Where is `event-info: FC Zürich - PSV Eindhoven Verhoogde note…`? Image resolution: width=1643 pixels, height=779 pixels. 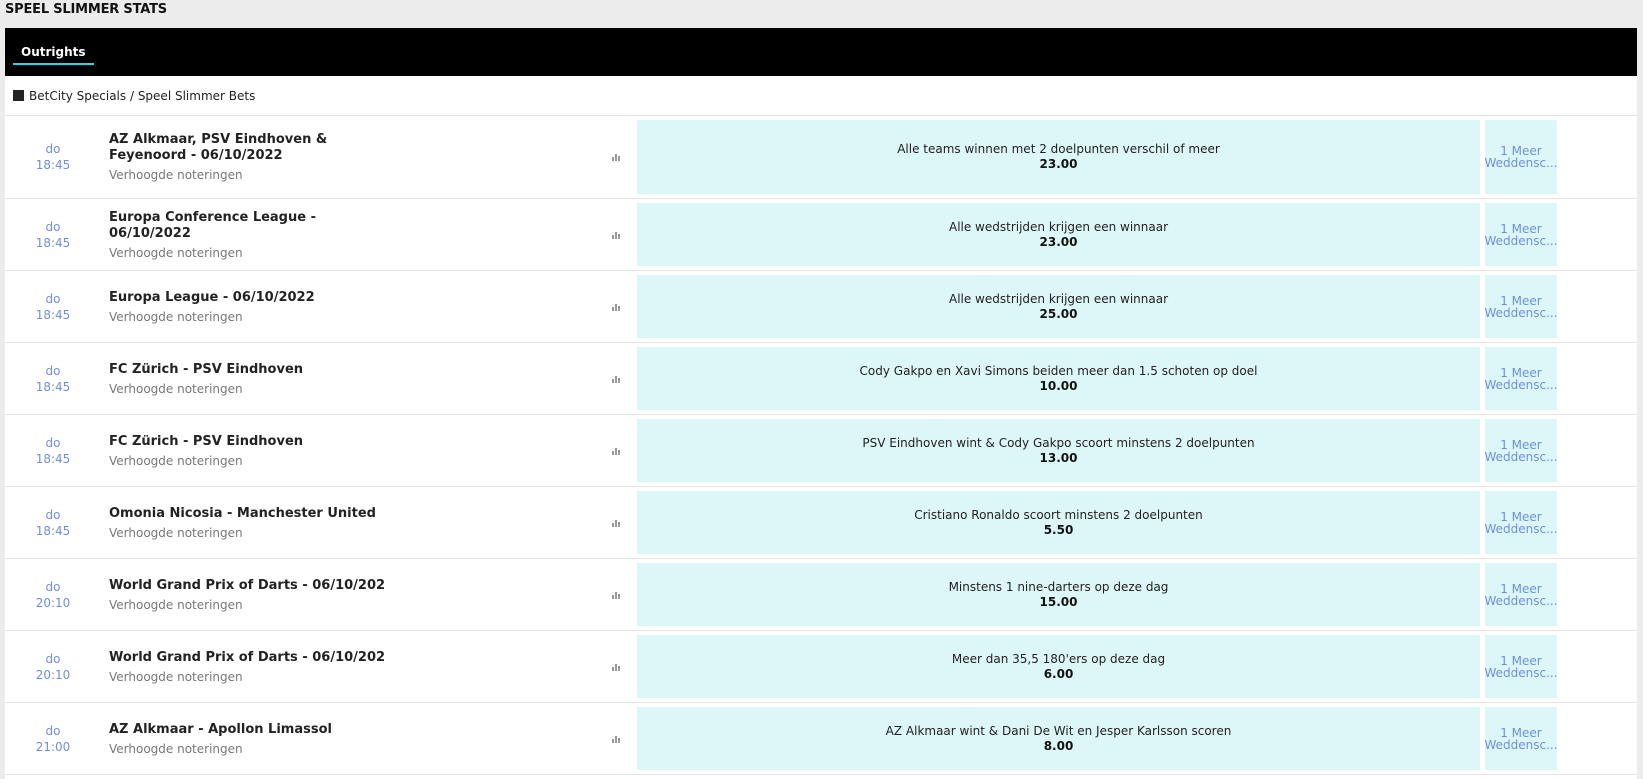
event-info: FC Zürich - PSV Eindhoven Verhoogde note… is located at coordinates (254, 379).